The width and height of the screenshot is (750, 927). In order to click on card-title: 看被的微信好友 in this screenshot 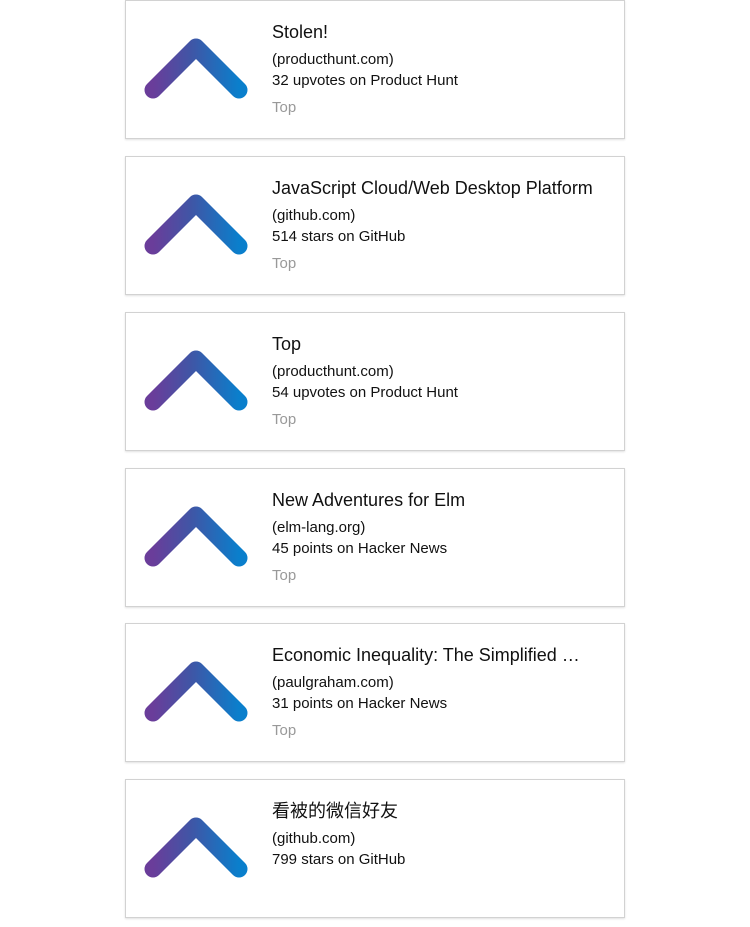, I will do `click(442, 811)`.